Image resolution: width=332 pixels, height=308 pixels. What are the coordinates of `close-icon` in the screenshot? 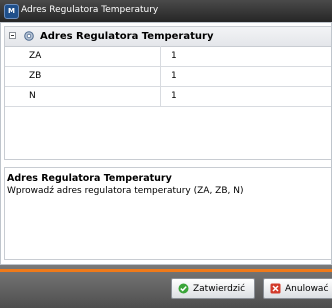 It's located at (275, 288).